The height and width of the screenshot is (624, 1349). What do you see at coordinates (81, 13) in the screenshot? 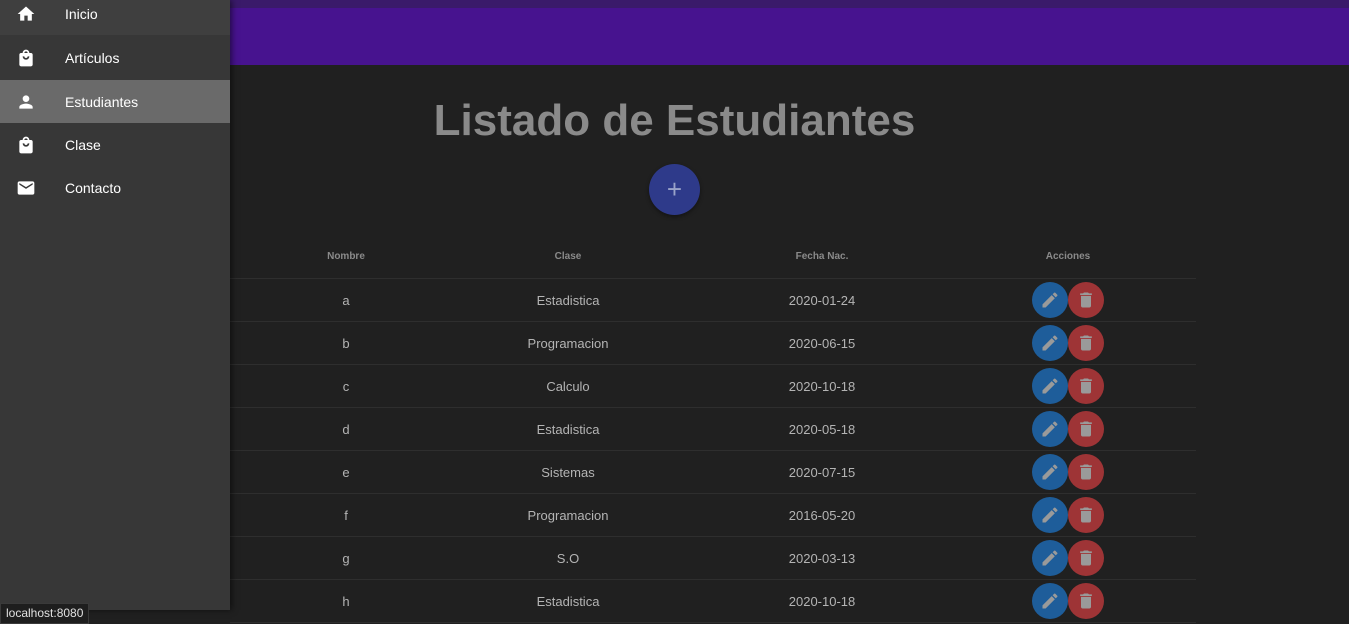
I see `nav-label-inicio: Inicio` at bounding box center [81, 13].